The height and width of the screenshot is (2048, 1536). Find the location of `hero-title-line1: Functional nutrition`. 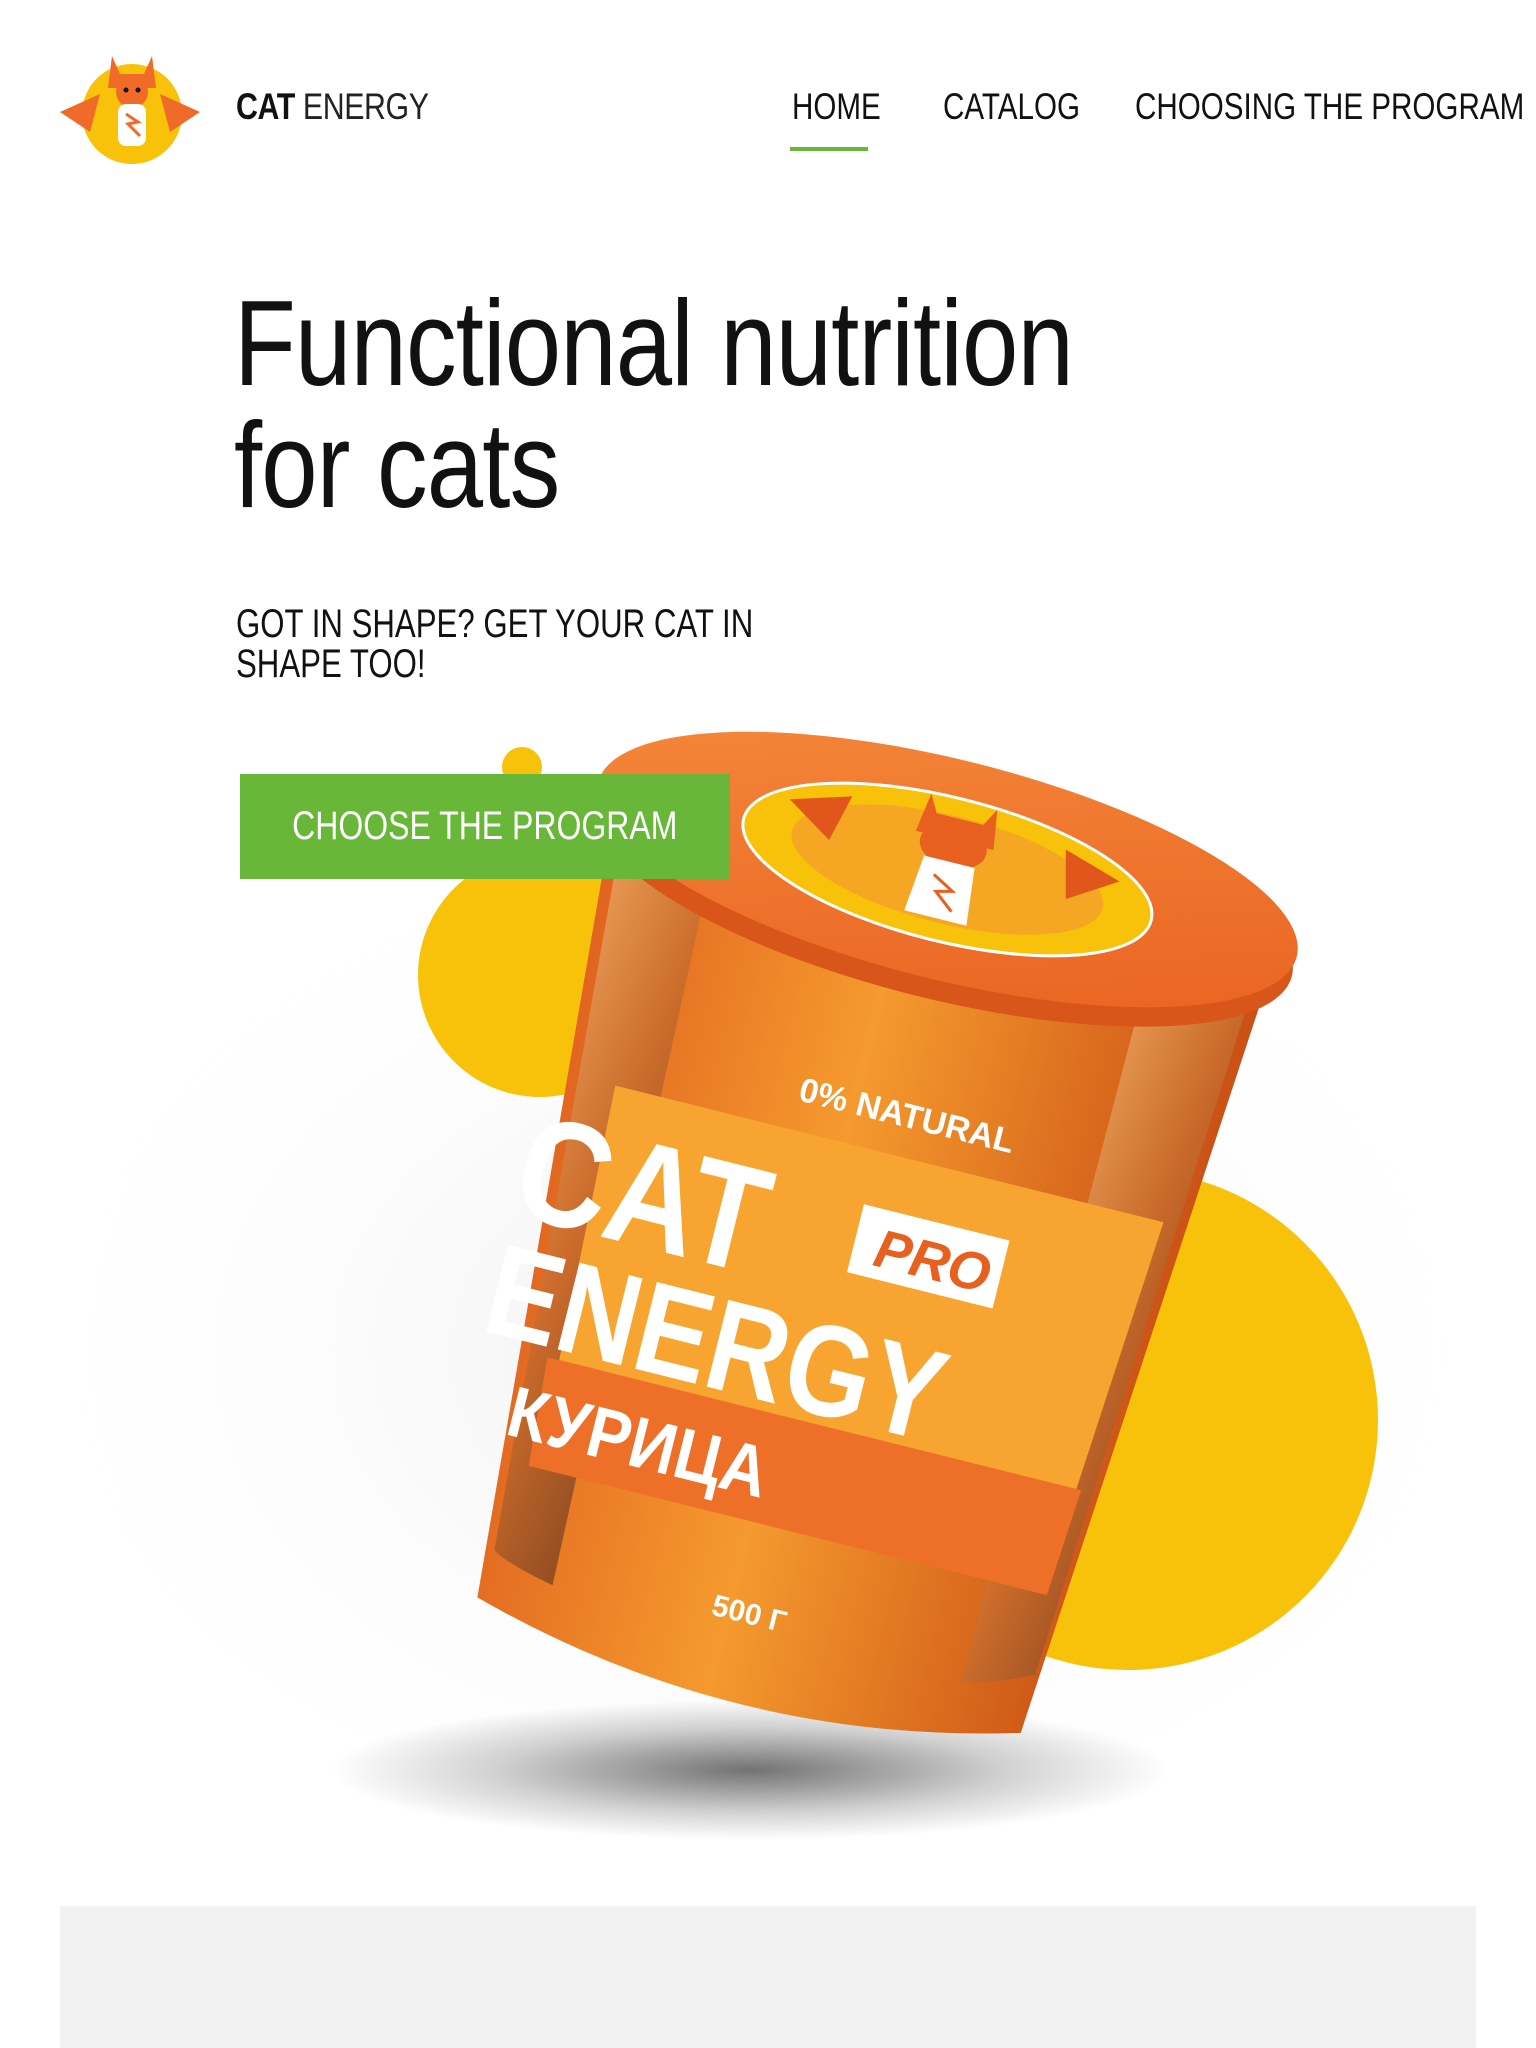

hero-title-line1: Functional nutrition is located at coordinates (654, 343).